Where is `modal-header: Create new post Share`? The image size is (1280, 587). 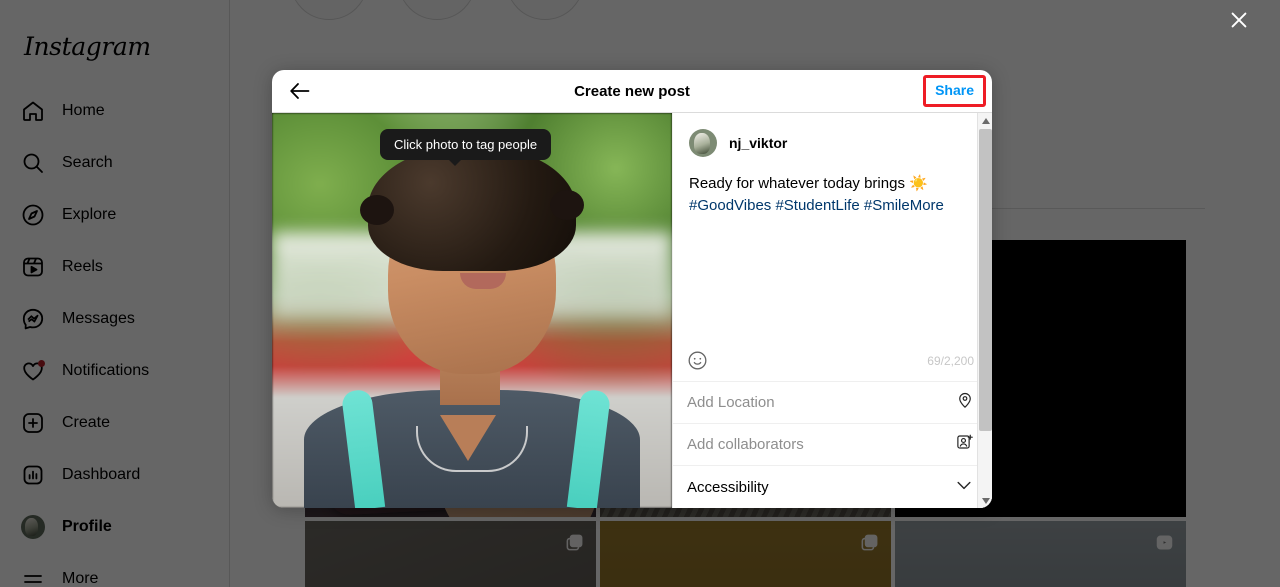
modal-header: Create new post Share is located at coordinates (632, 91).